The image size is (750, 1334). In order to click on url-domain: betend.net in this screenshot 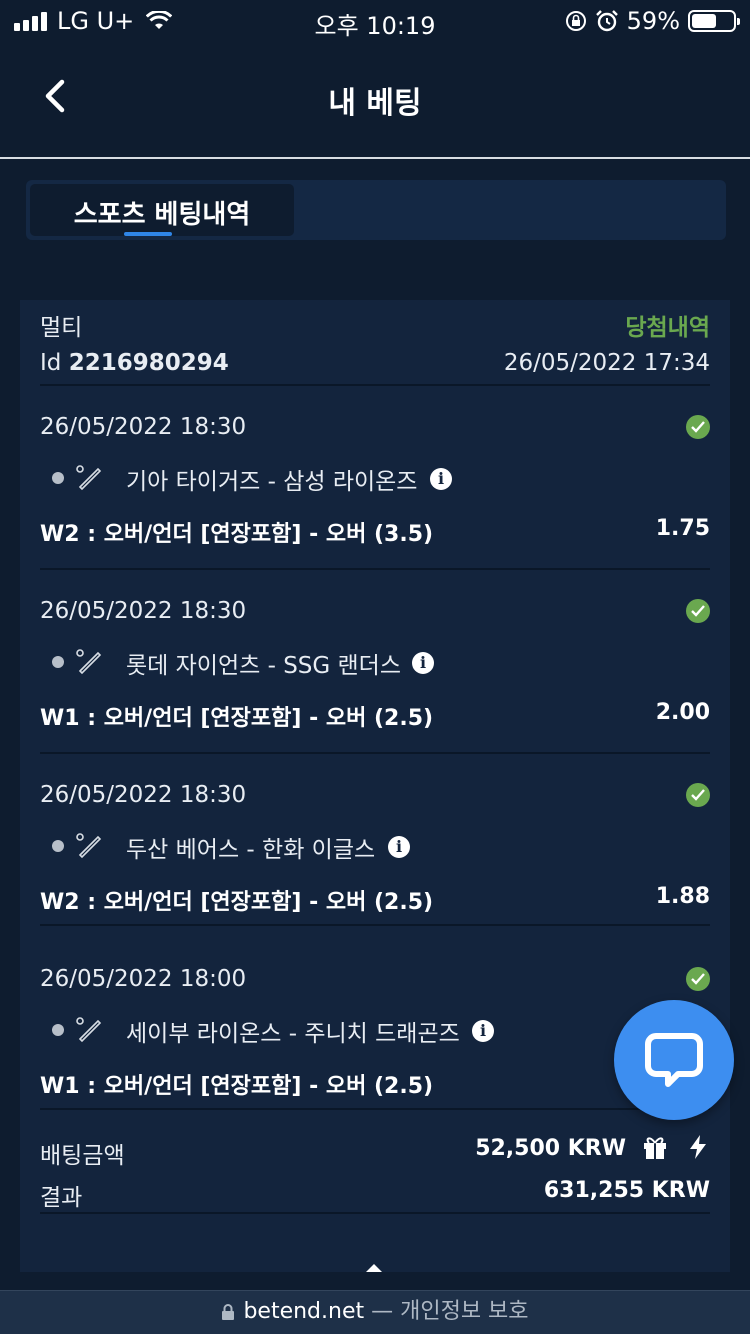, I will do `click(304, 1311)`.